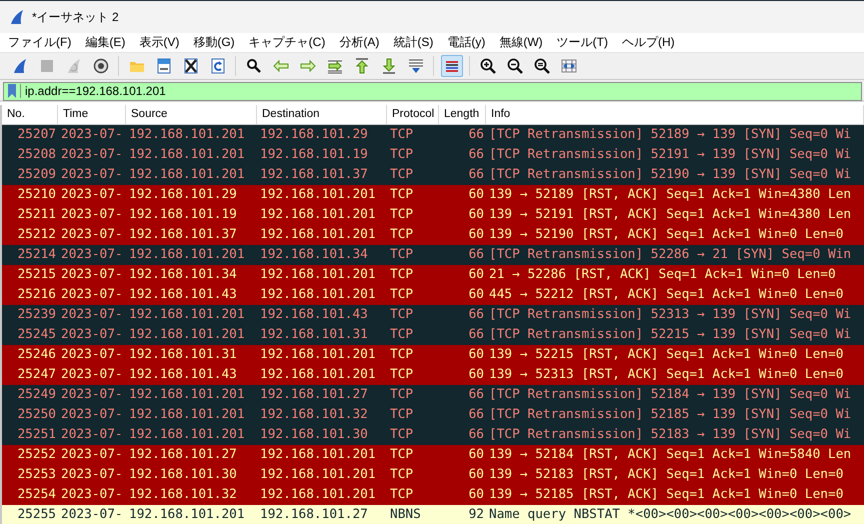  I want to click on column-header: Destination, so click(322, 114).